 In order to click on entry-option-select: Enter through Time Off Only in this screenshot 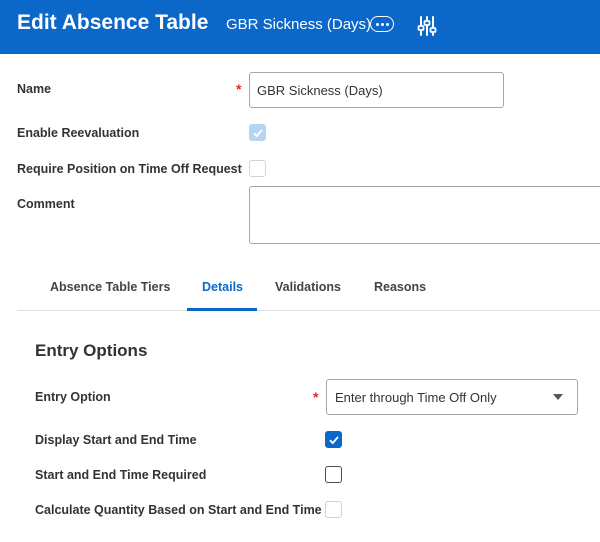, I will do `click(452, 397)`.